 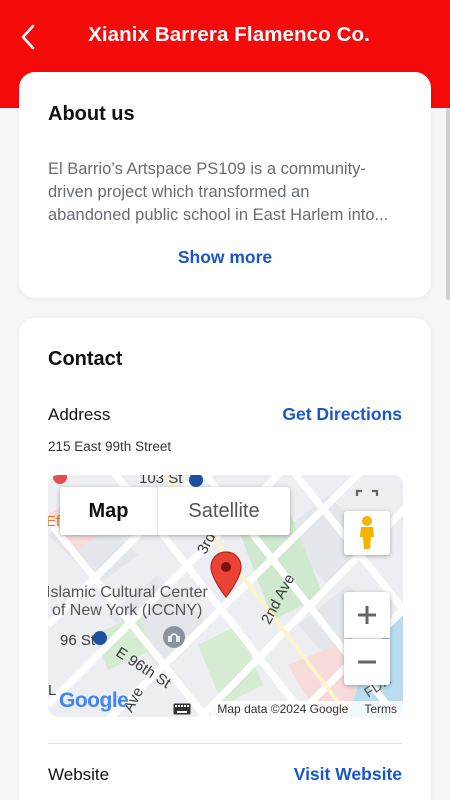 I want to click on zoom-out-button, so click(x=367, y=662).